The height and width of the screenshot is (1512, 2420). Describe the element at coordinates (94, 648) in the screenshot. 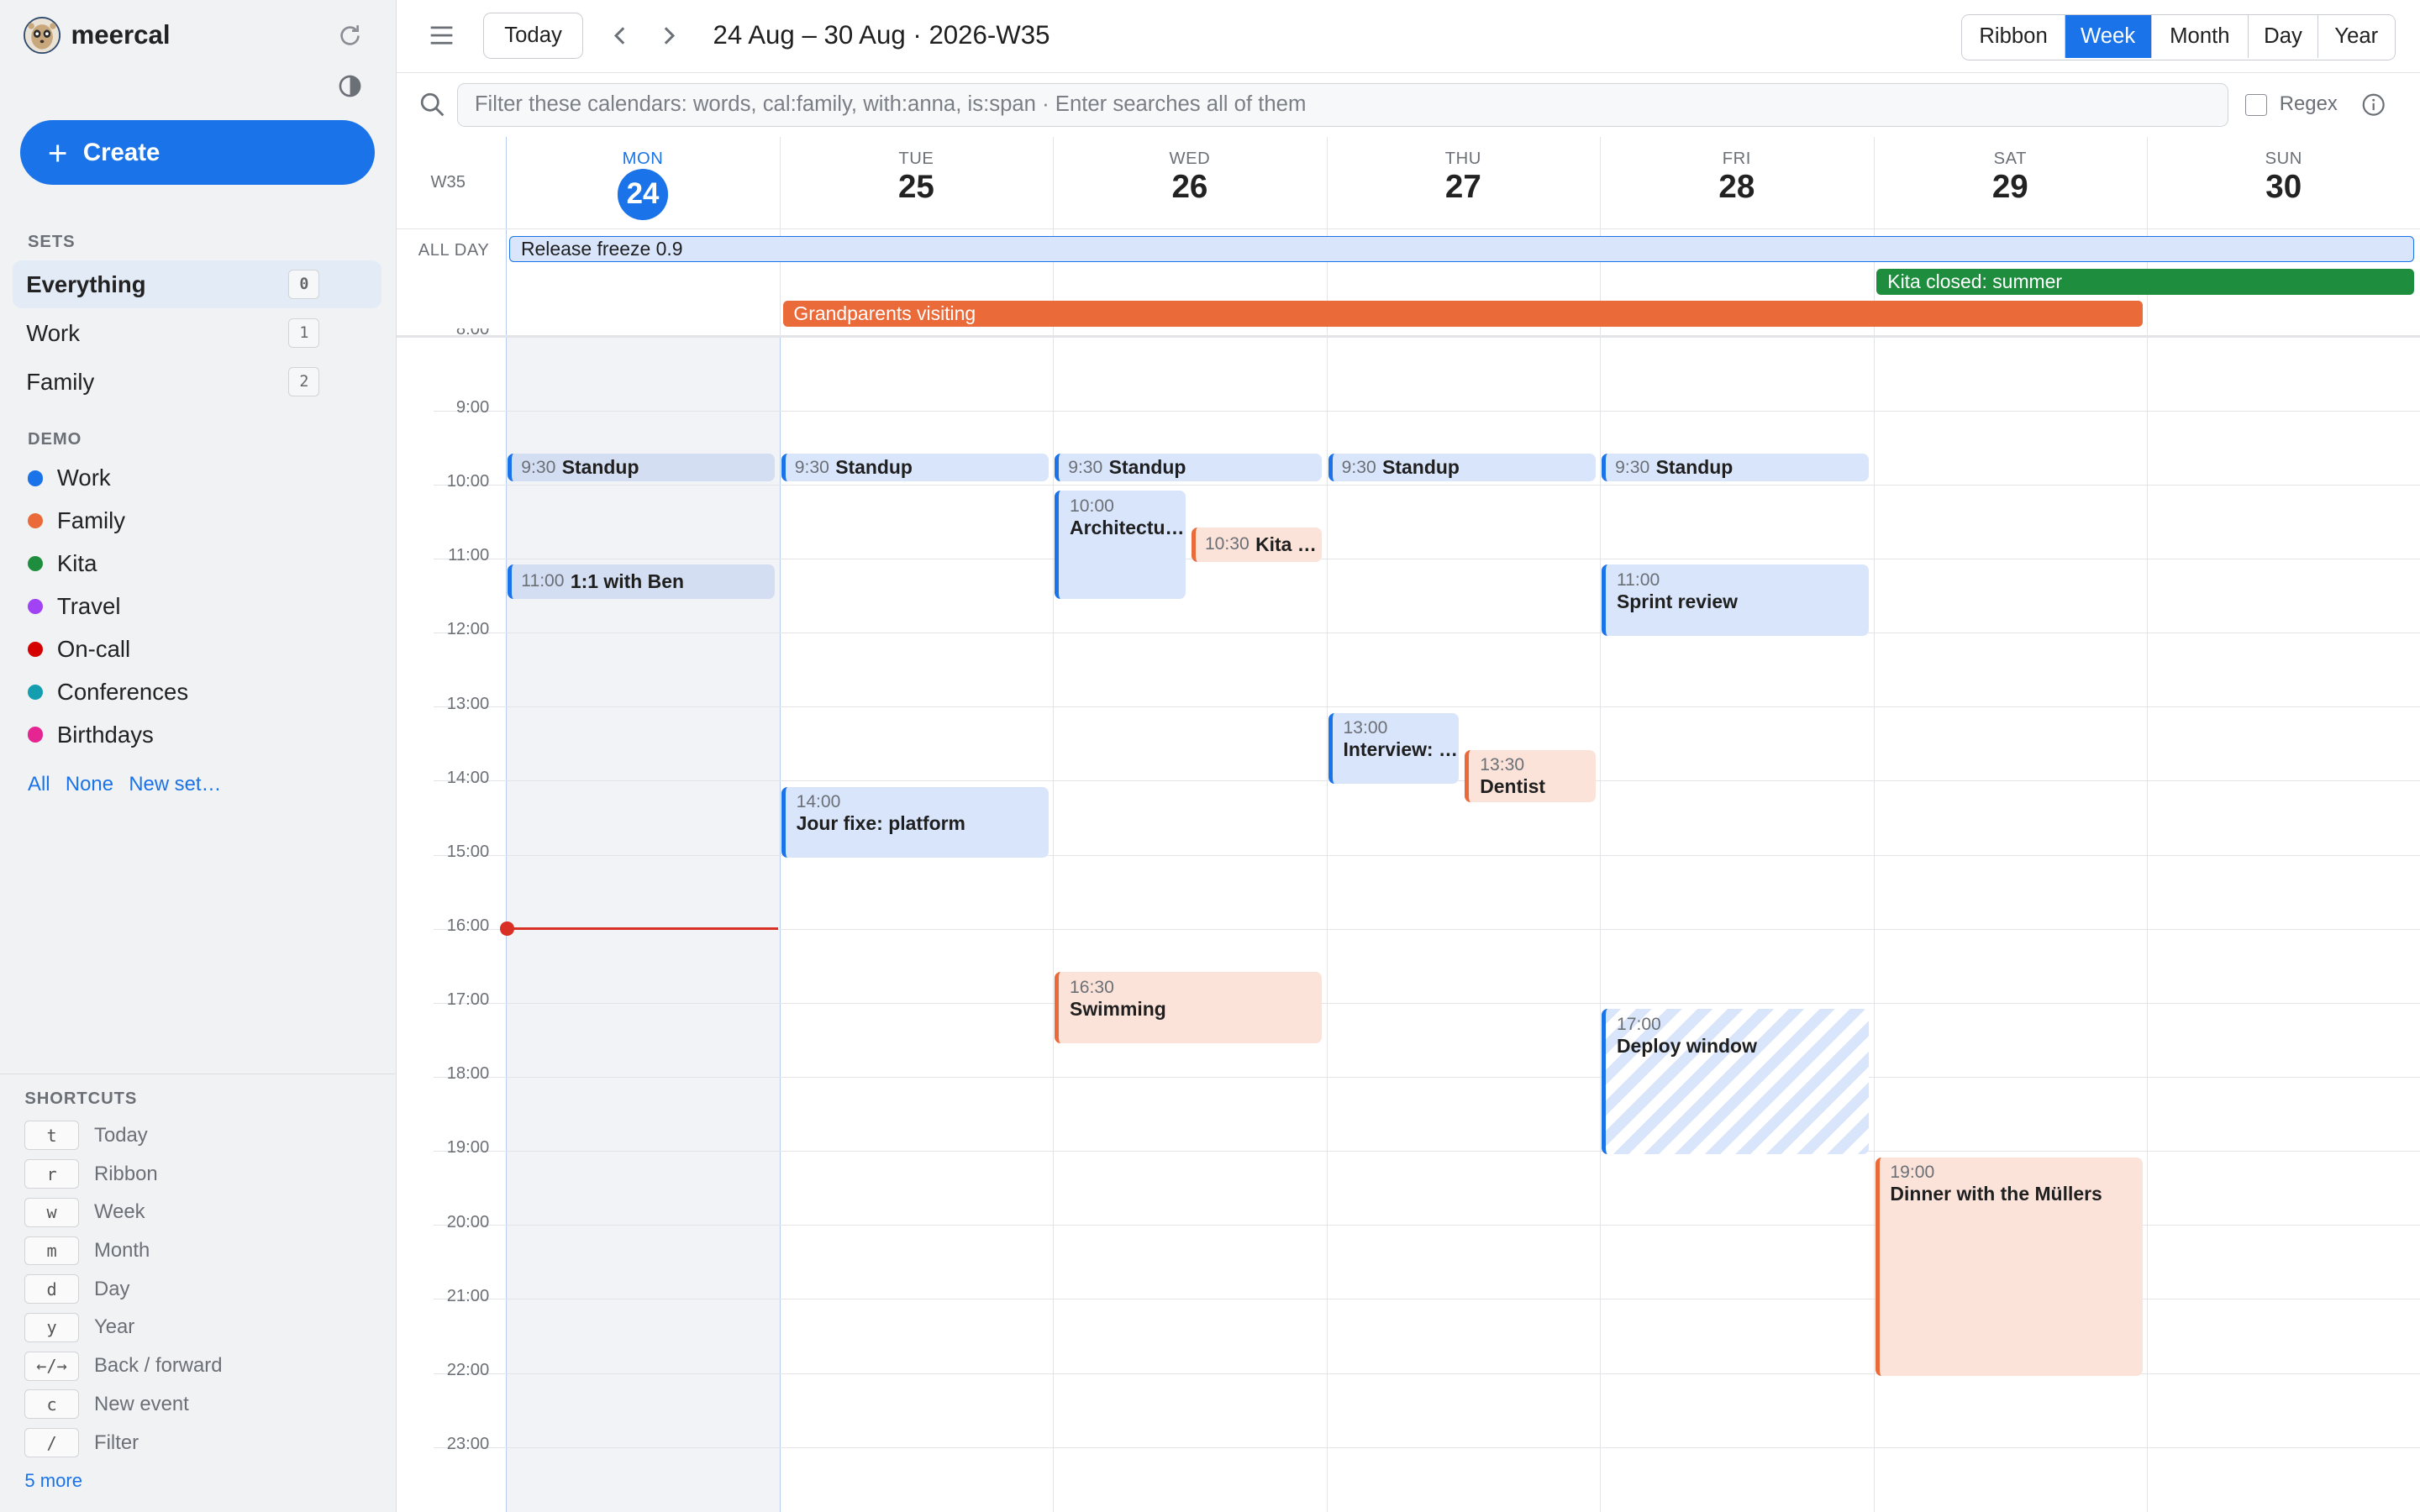

I see `calendar-item-label: On-call` at that location.